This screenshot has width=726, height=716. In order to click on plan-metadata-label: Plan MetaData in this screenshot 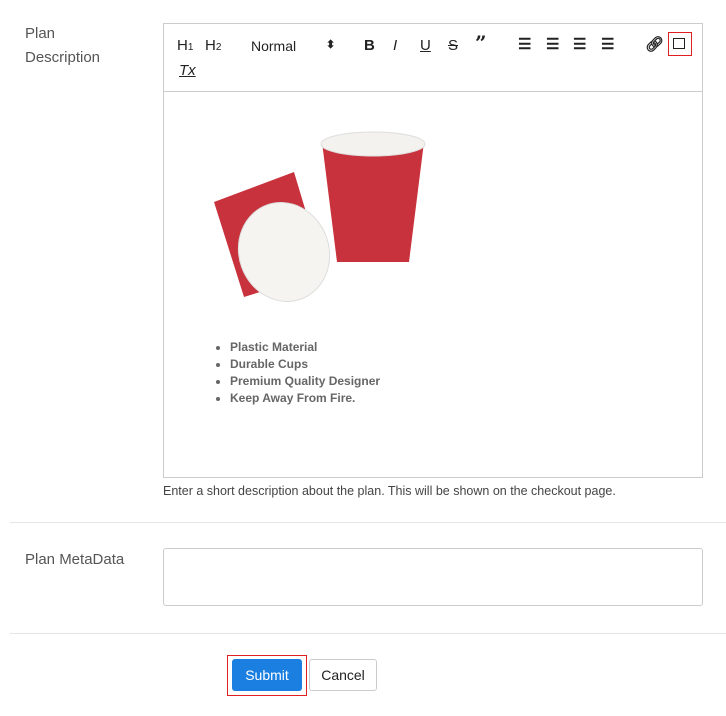, I will do `click(75, 559)`.